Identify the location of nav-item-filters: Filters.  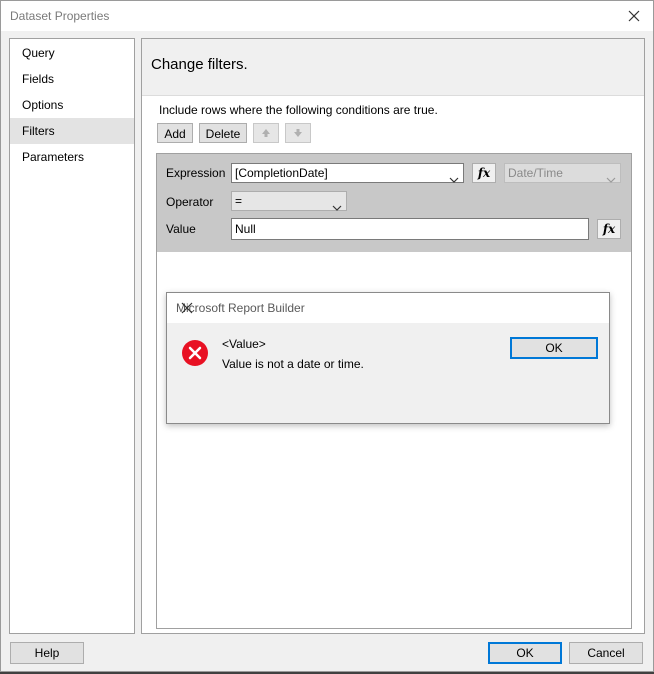
(72, 131).